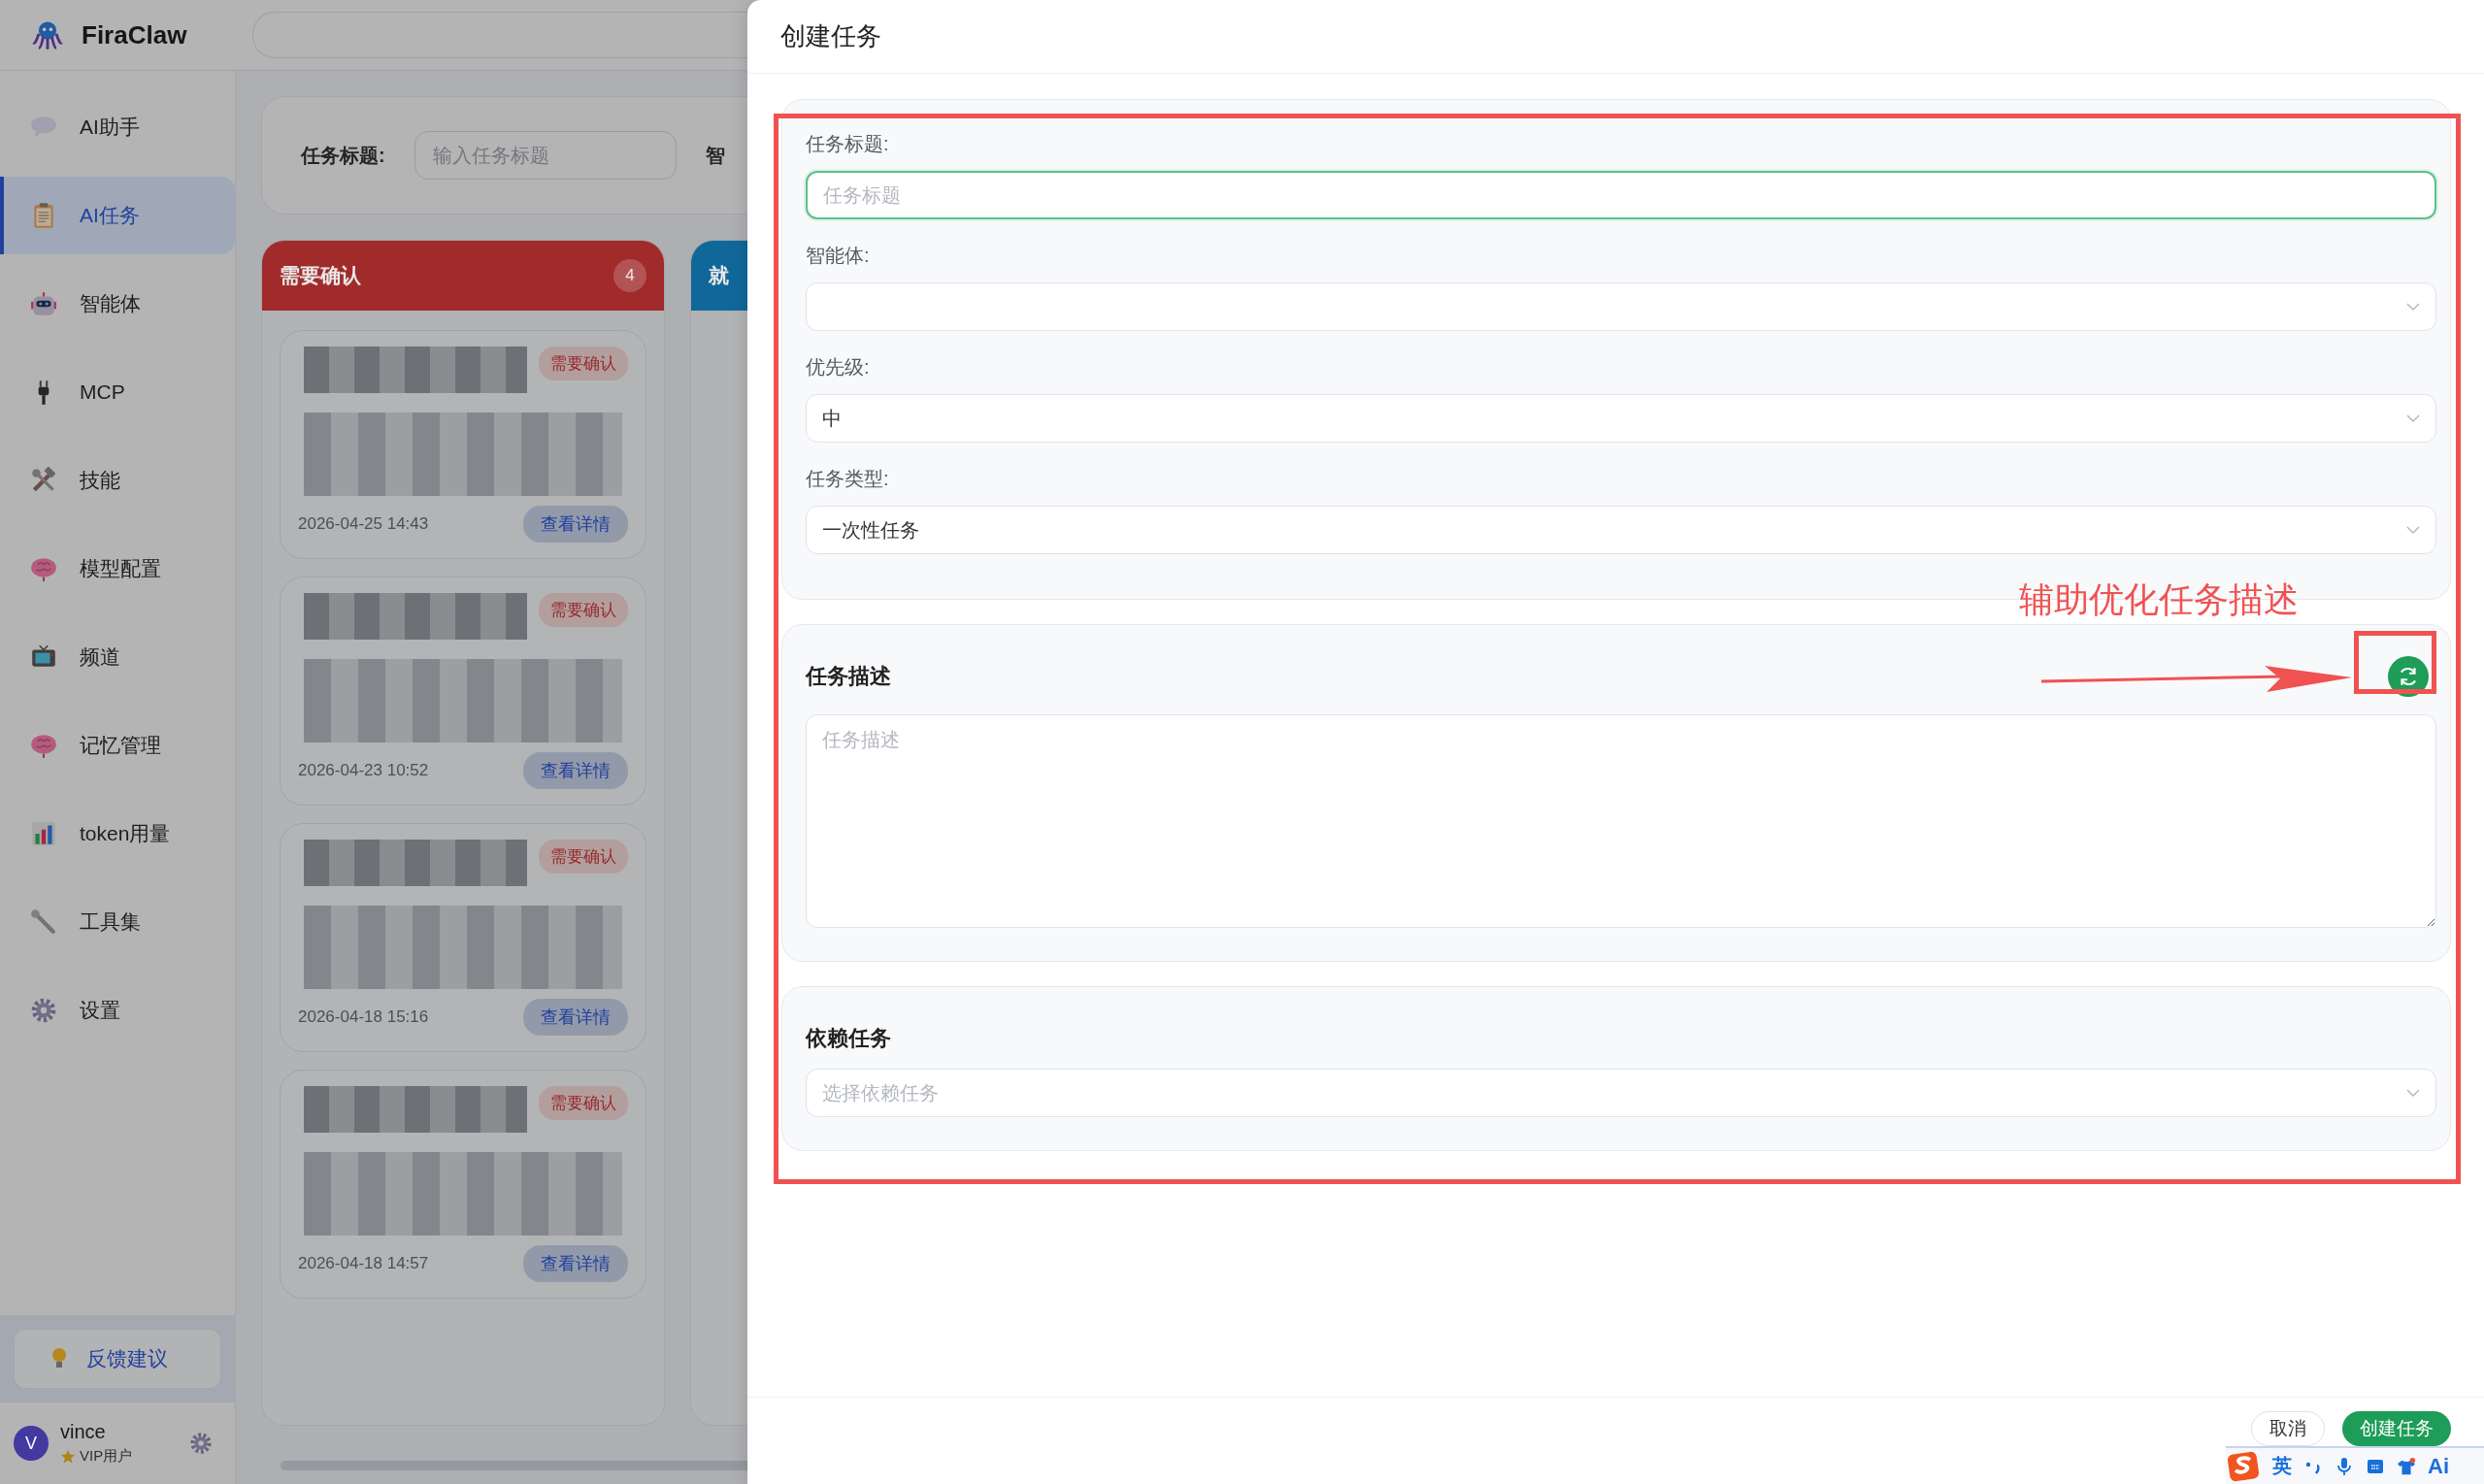  What do you see at coordinates (43, 303) in the screenshot?
I see `robot-icon` at bounding box center [43, 303].